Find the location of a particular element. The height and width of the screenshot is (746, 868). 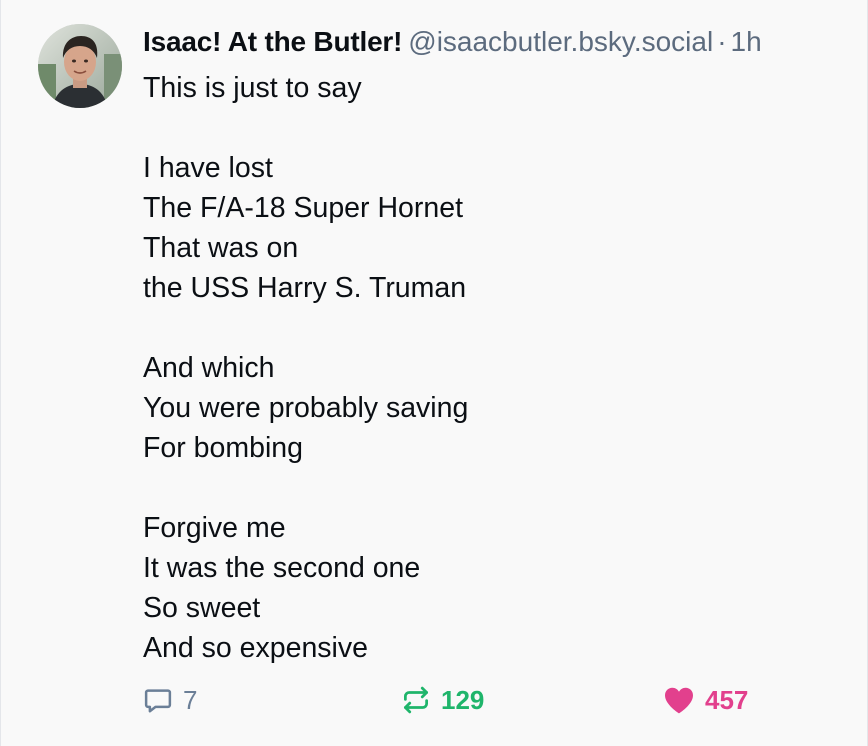

post-line: And so expensive is located at coordinates (255, 648).